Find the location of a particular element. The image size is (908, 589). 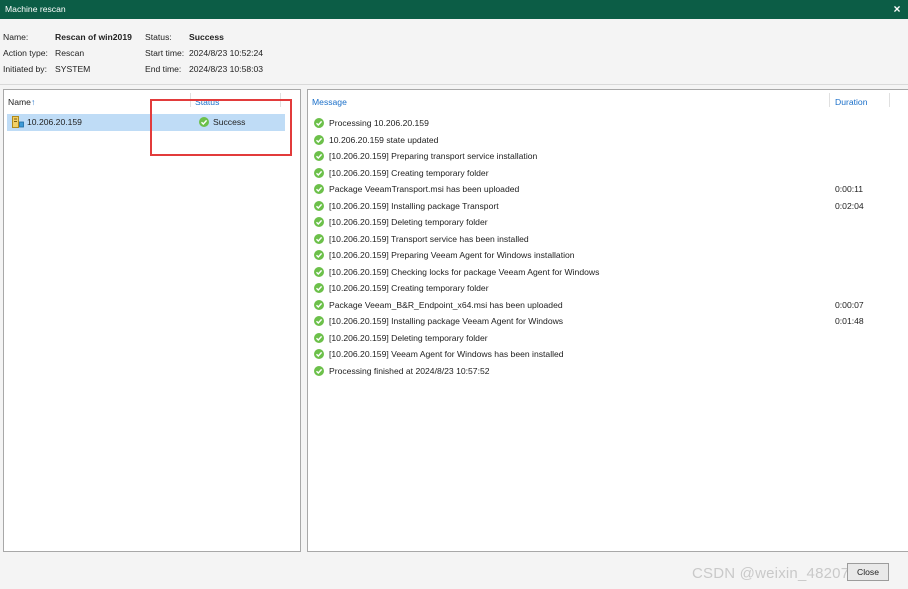

start-time-value: 2024/8/23 10:52:24 is located at coordinates (226, 53).